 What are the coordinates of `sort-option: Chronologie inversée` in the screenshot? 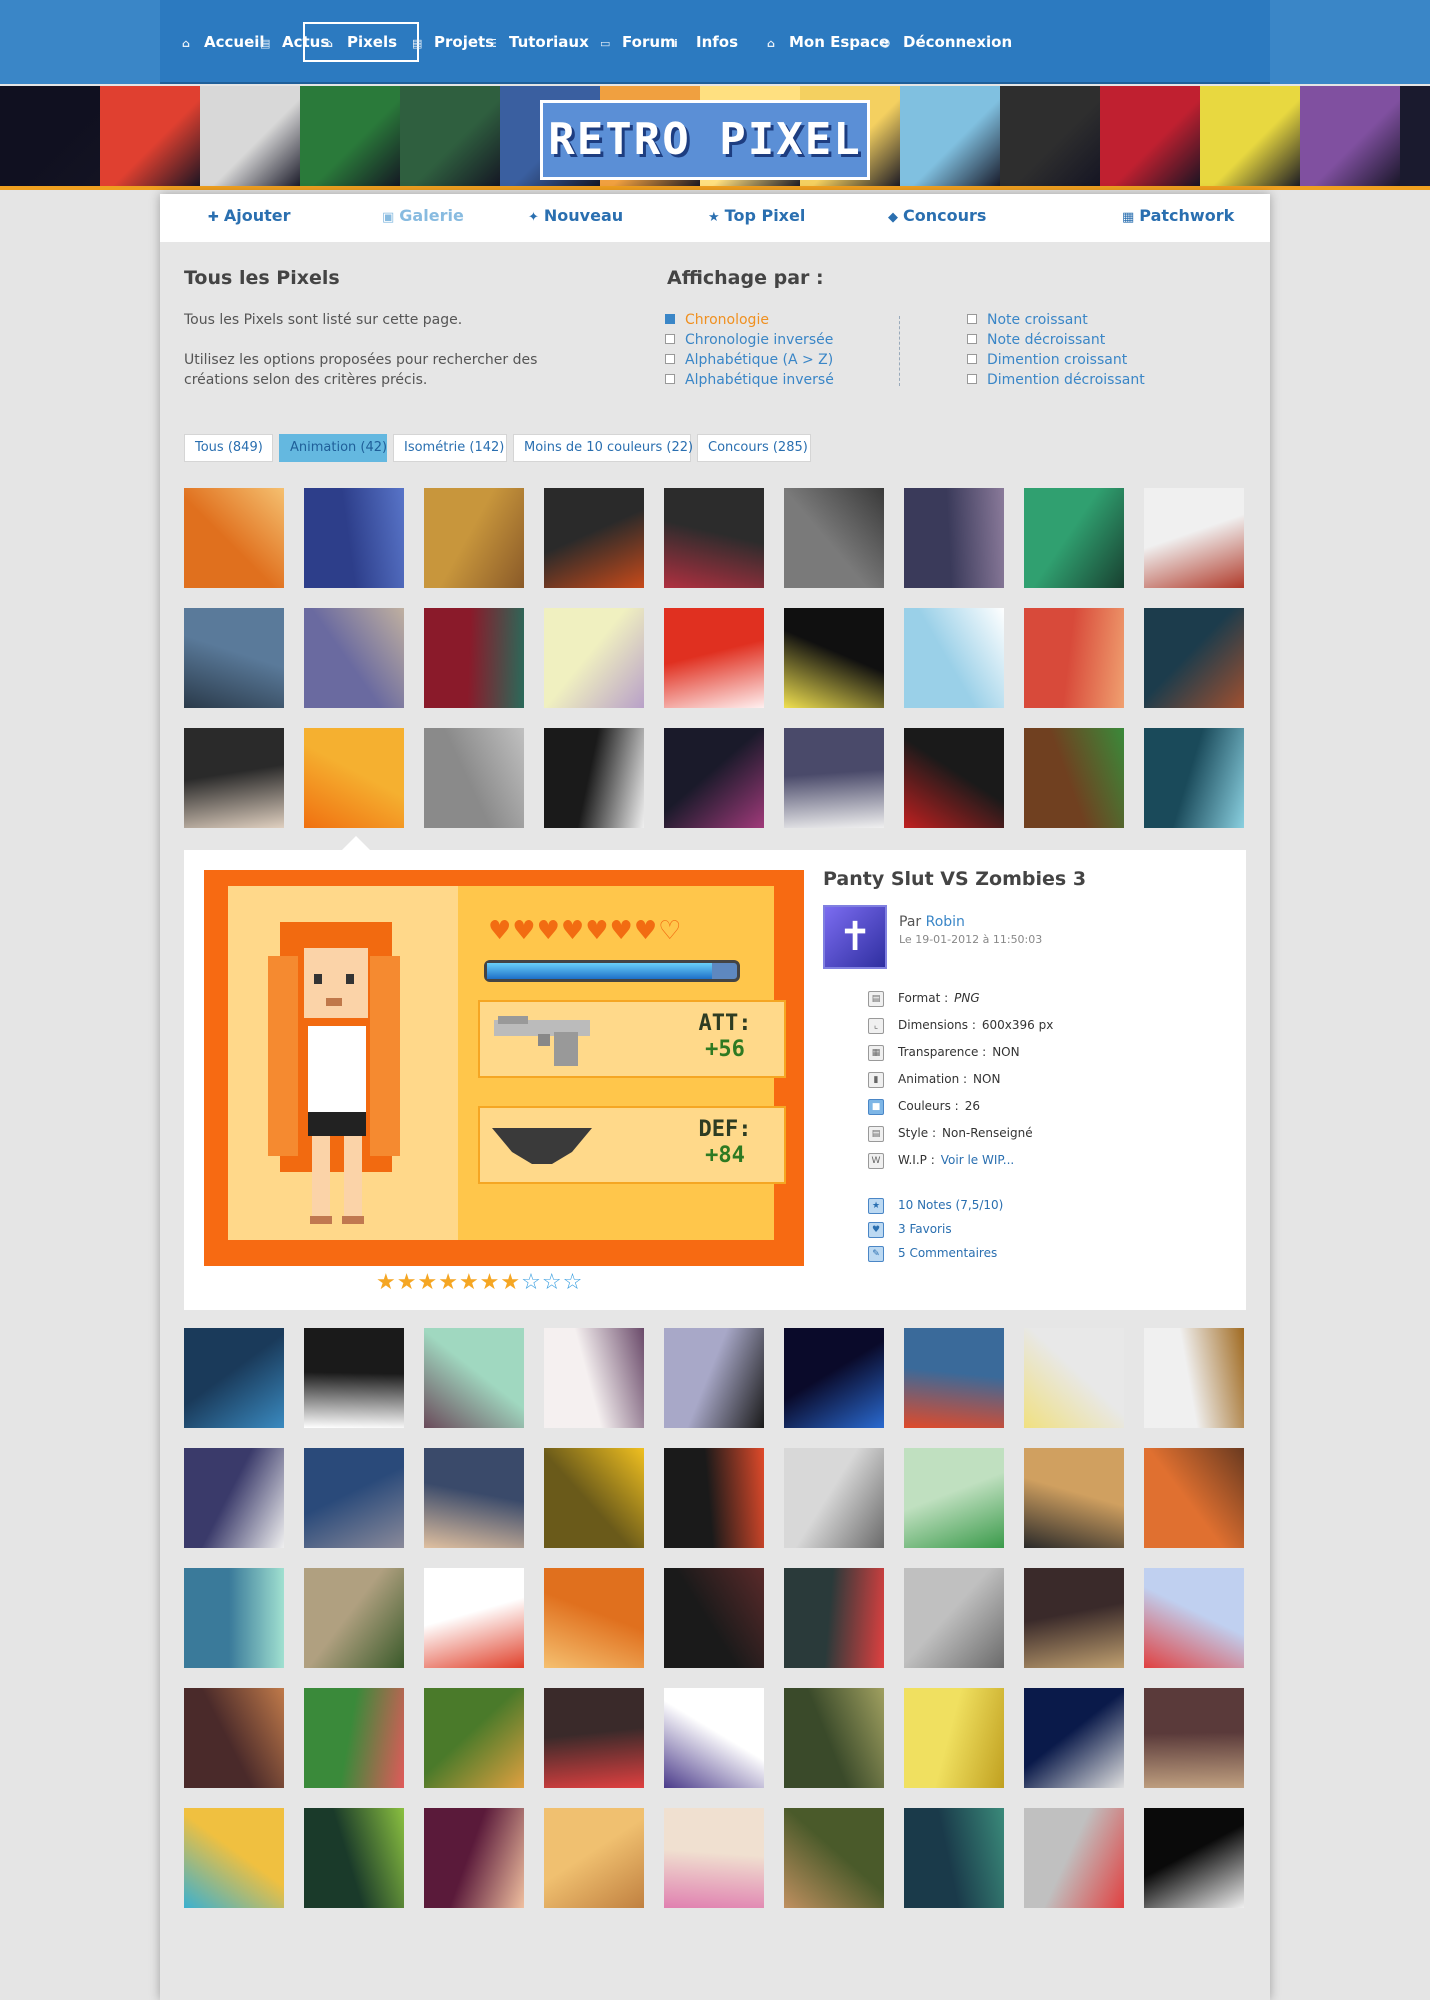 It's located at (749, 340).